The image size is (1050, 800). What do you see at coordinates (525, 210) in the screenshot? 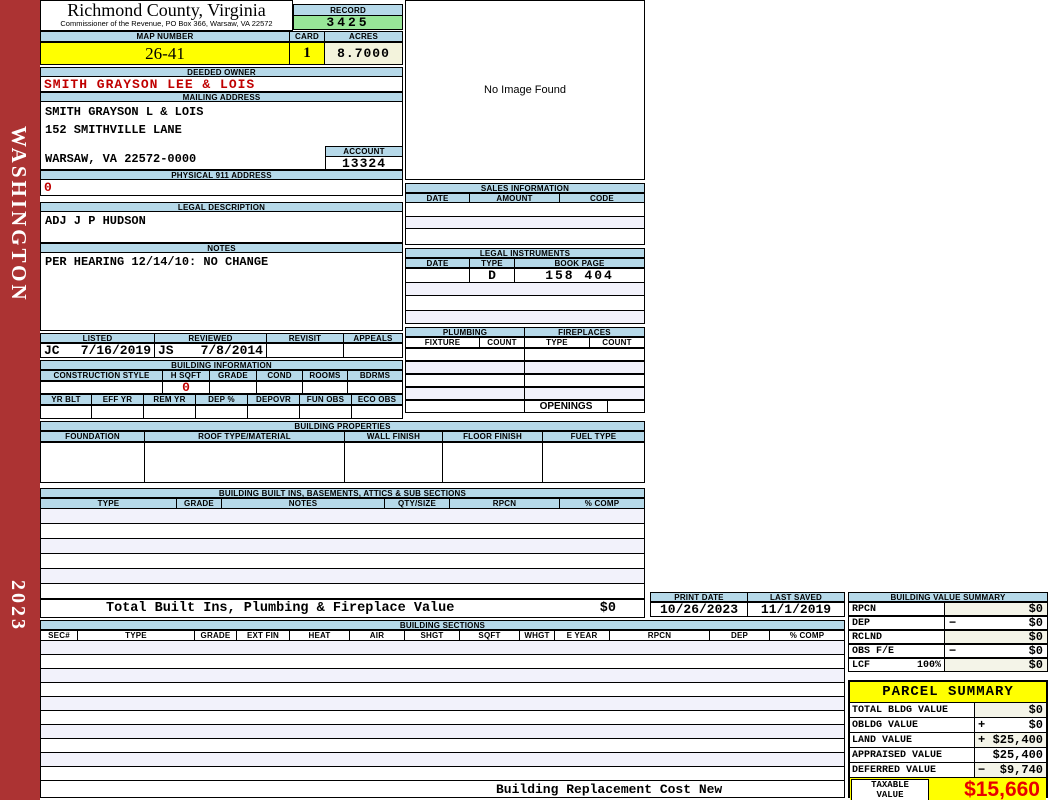
I see `sales-row` at bounding box center [525, 210].